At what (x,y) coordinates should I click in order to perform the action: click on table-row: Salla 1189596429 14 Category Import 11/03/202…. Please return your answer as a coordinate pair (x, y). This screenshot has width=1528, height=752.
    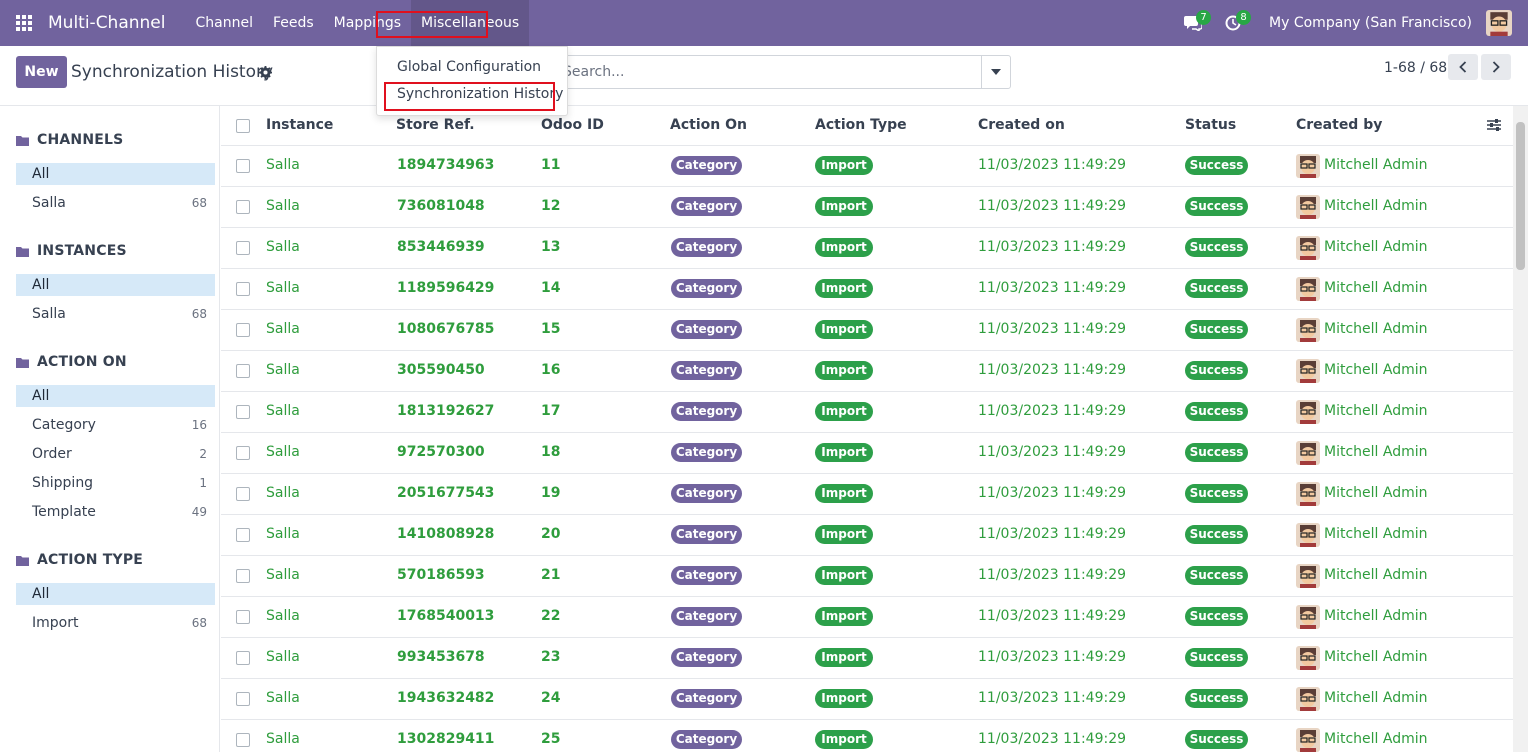
    Looking at the image, I should click on (867, 289).